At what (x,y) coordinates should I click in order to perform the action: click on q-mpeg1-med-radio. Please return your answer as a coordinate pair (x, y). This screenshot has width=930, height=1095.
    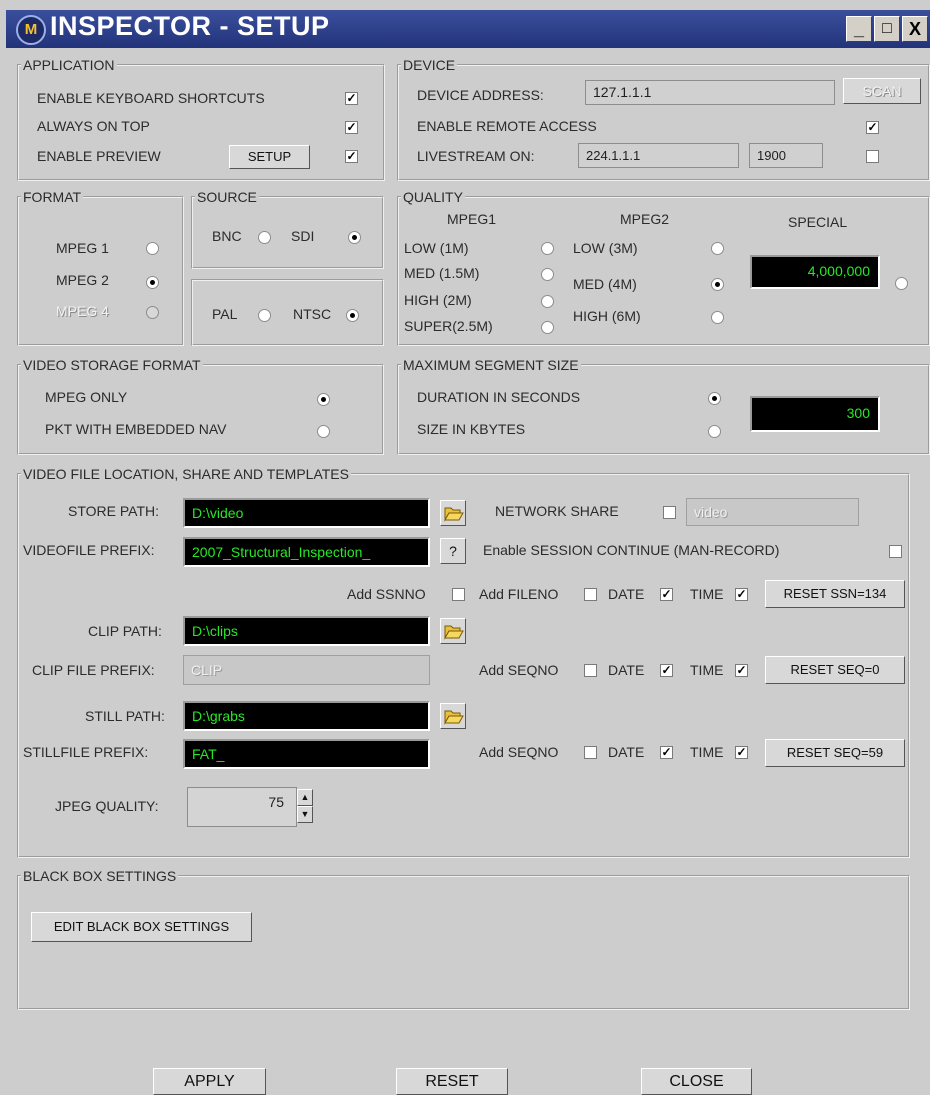
    Looking at the image, I should click on (547, 274).